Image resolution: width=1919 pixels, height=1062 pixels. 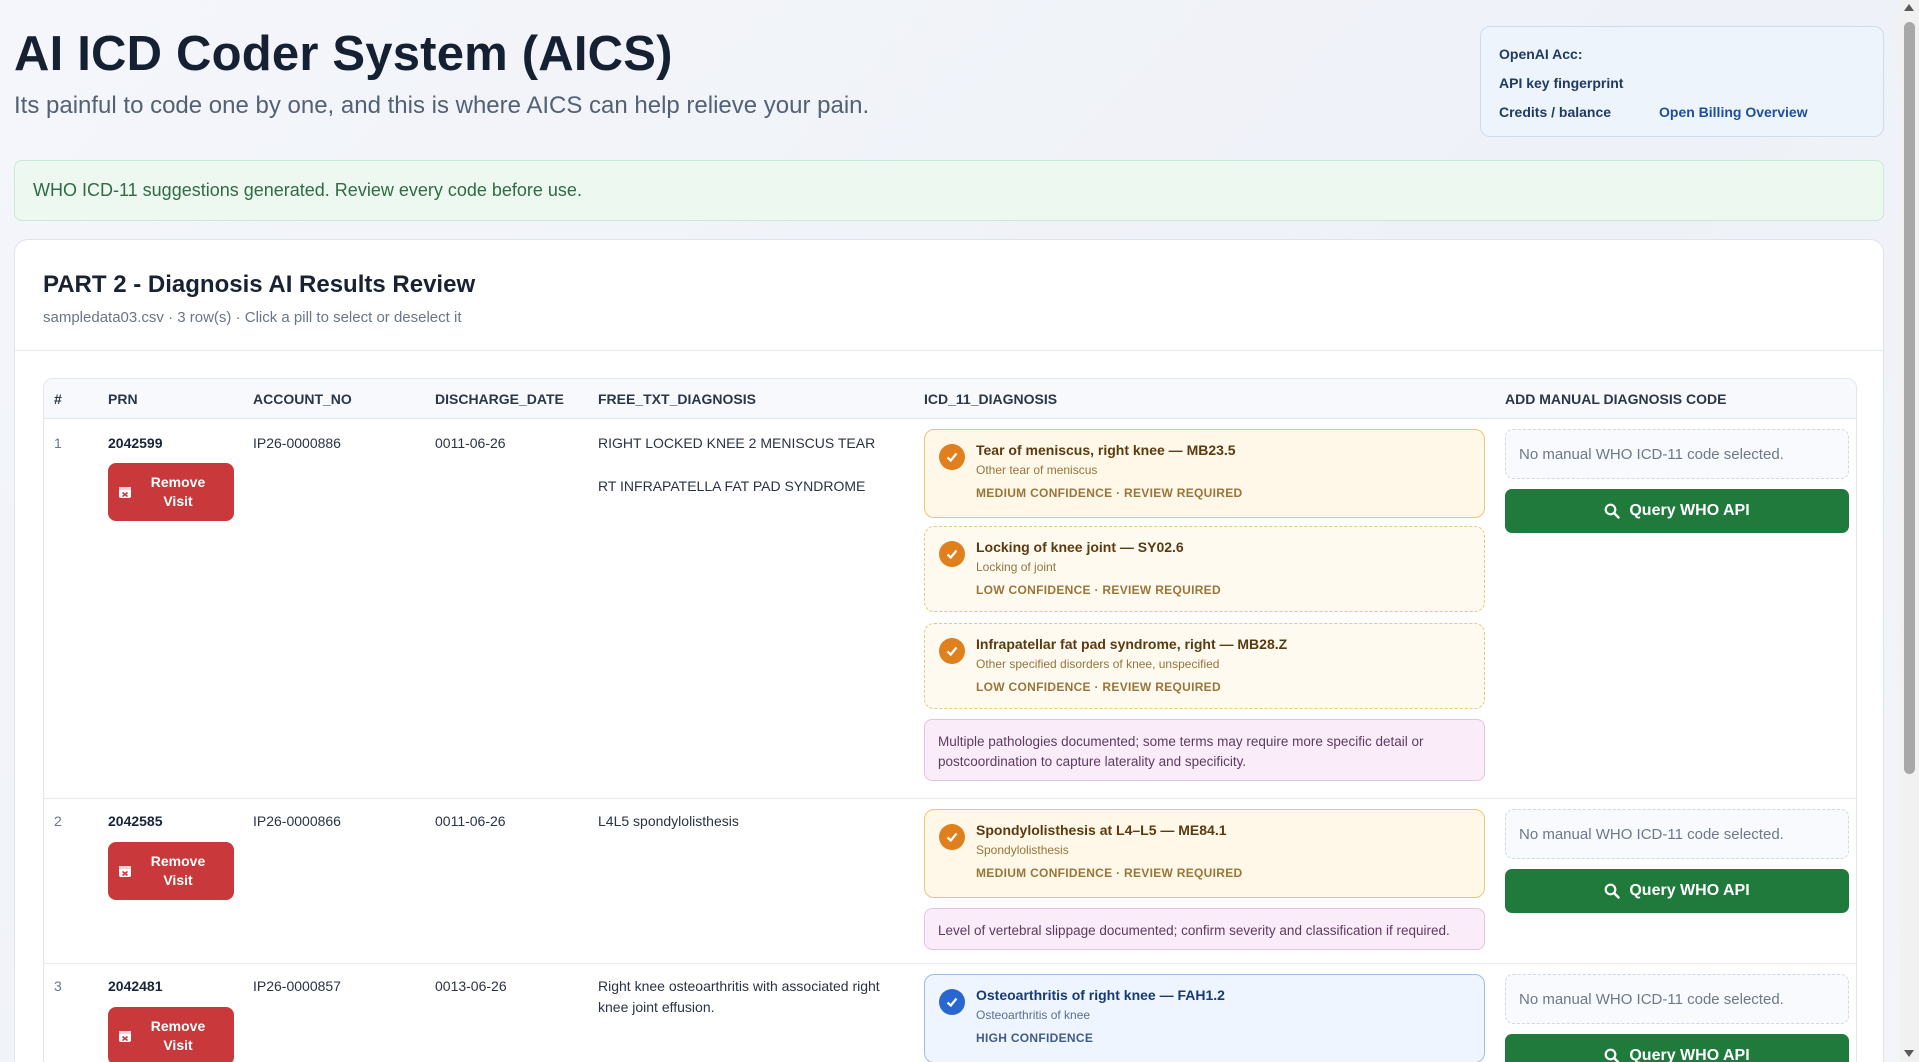 What do you see at coordinates (135, 986) in the screenshot?
I see `prn-value: 2042481` at bounding box center [135, 986].